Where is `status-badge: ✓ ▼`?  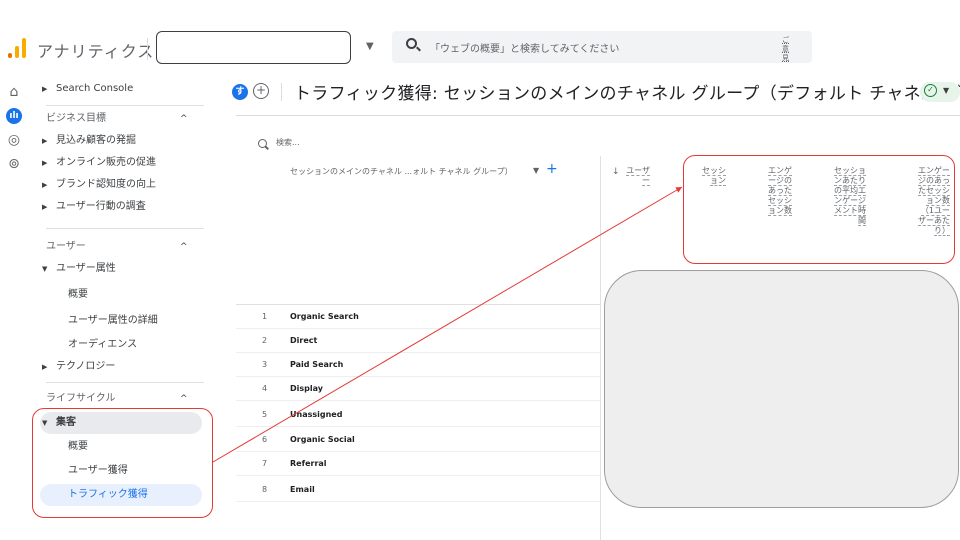
status-badge: ✓ ▼ is located at coordinates (940, 92).